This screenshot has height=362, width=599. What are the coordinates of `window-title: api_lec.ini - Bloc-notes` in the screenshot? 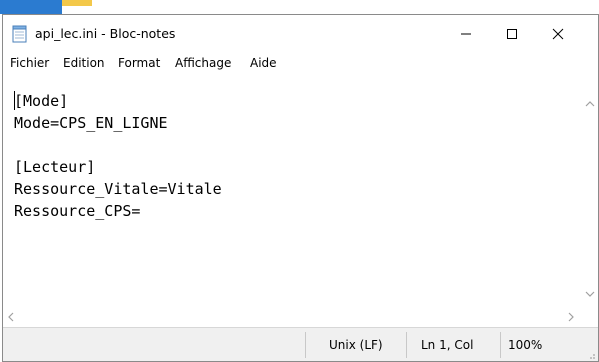 It's located at (105, 33).